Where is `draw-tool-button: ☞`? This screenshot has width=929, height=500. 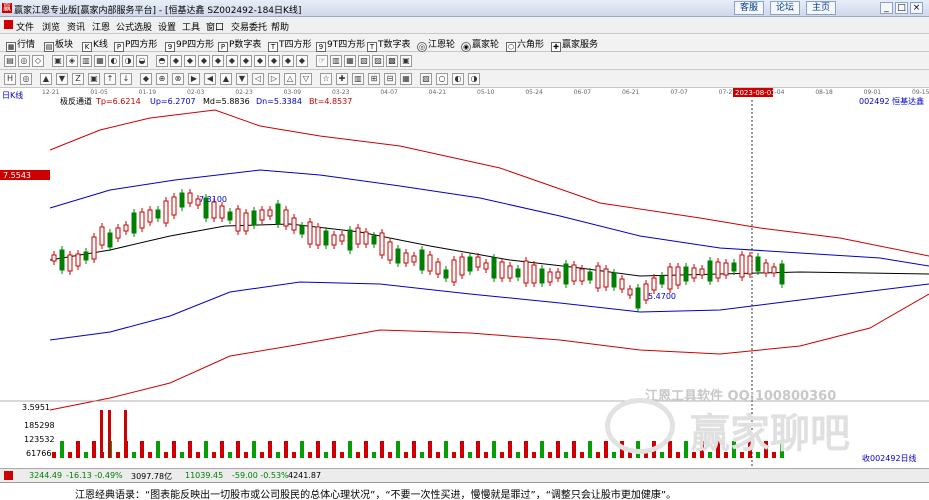 draw-tool-button: ☞ is located at coordinates (322, 61).